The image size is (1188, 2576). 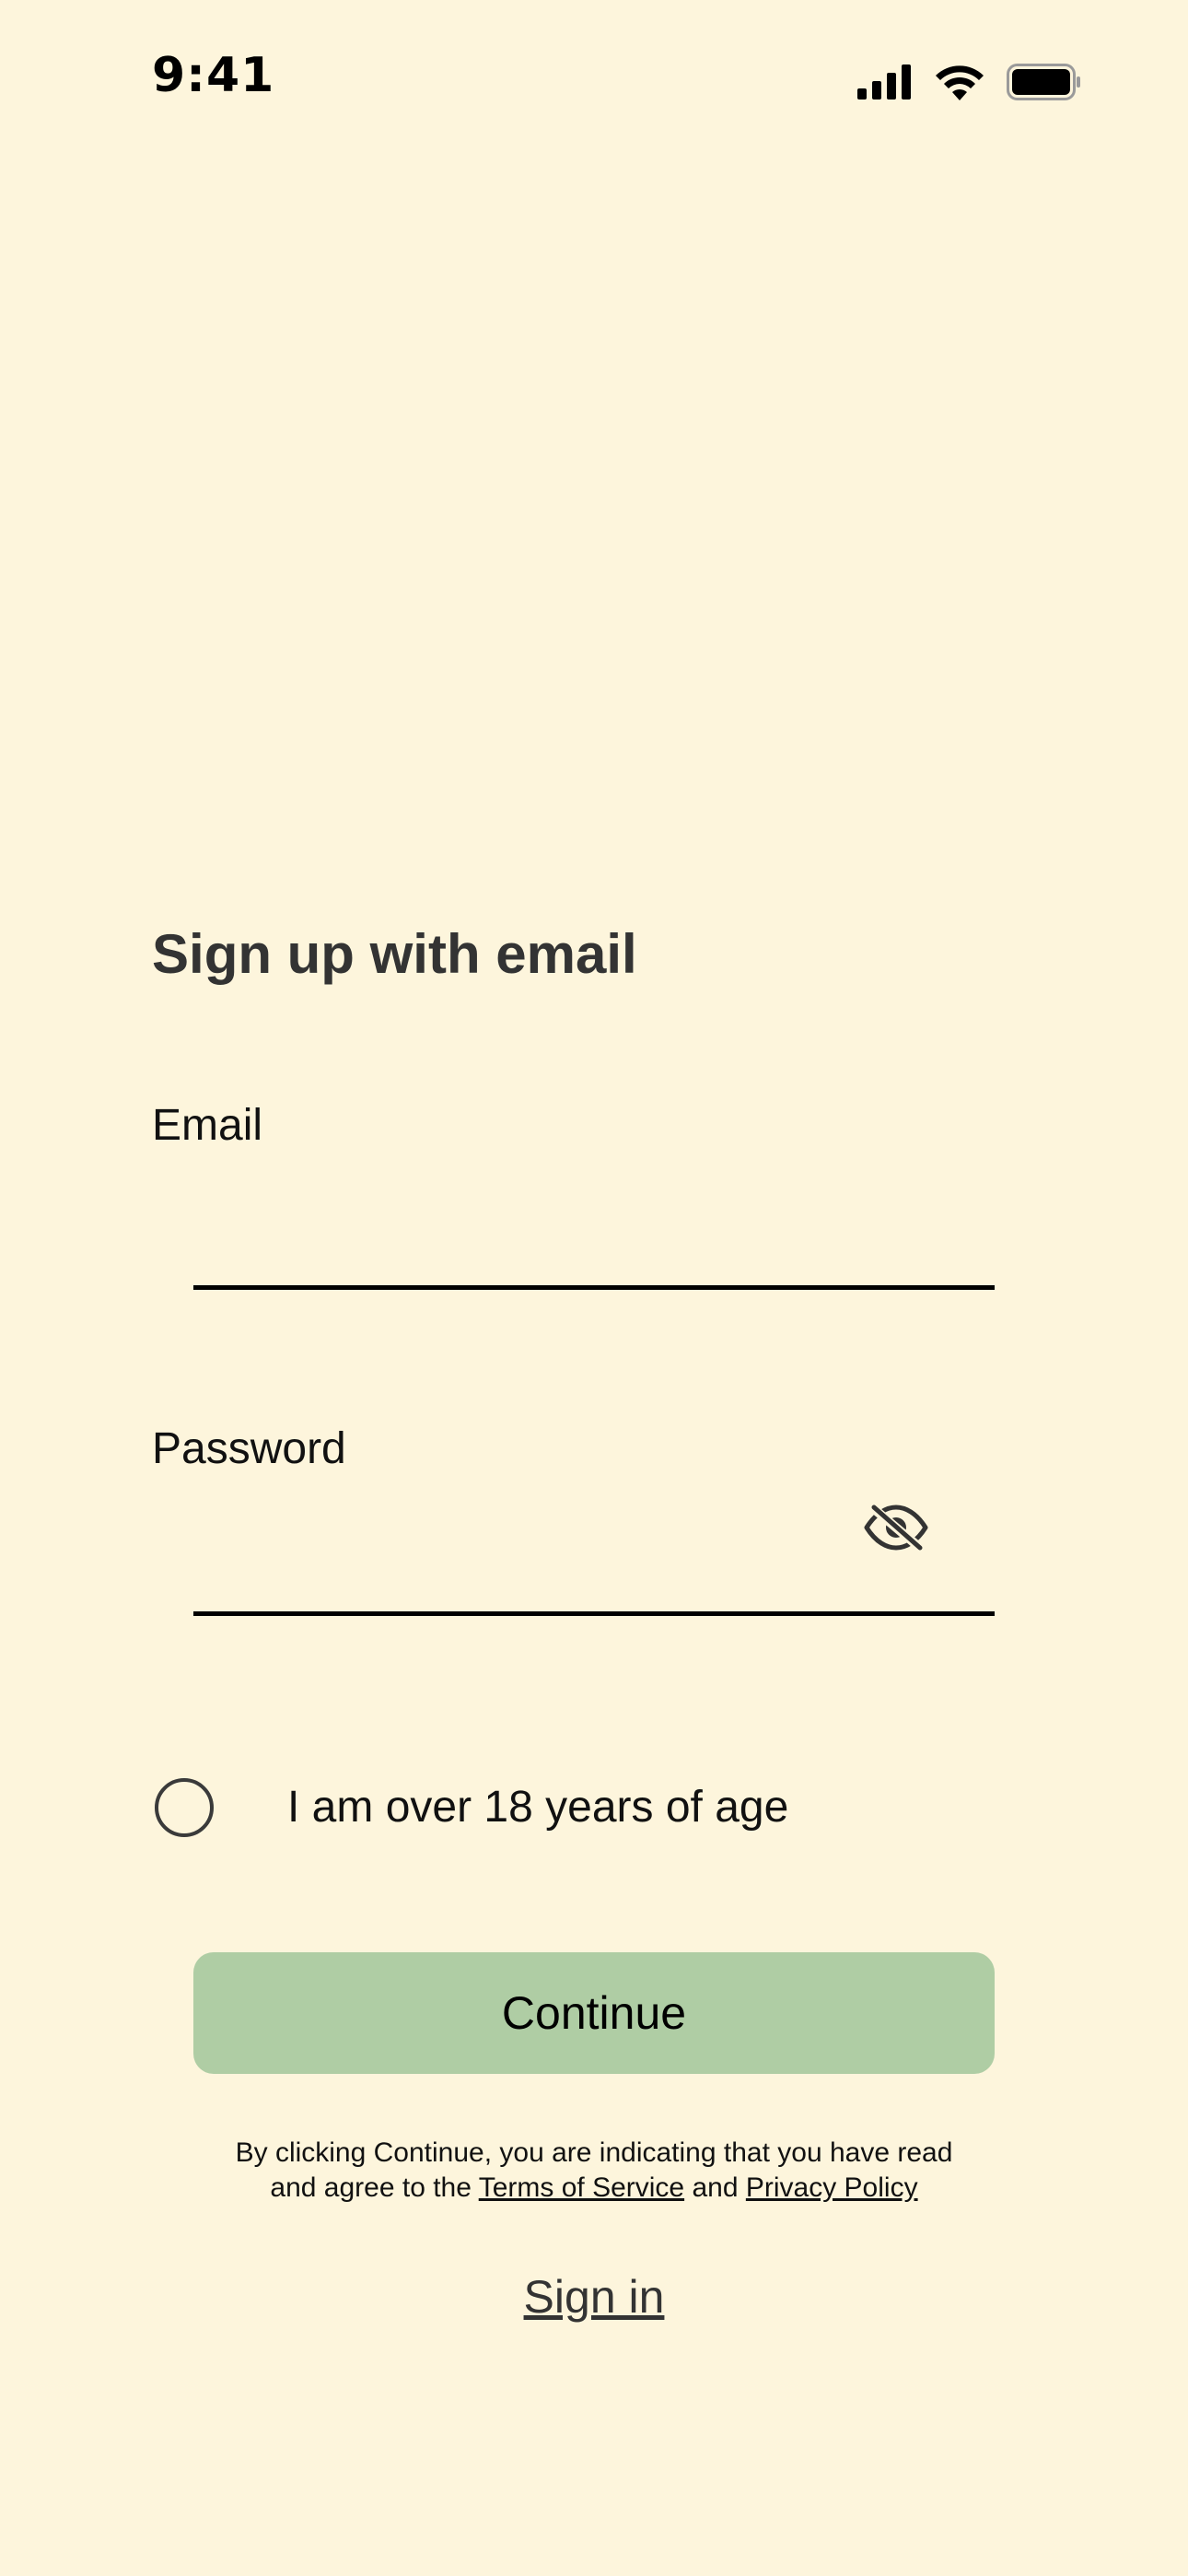 What do you see at coordinates (594, 2013) in the screenshot?
I see `continue-button: Continue` at bounding box center [594, 2013].